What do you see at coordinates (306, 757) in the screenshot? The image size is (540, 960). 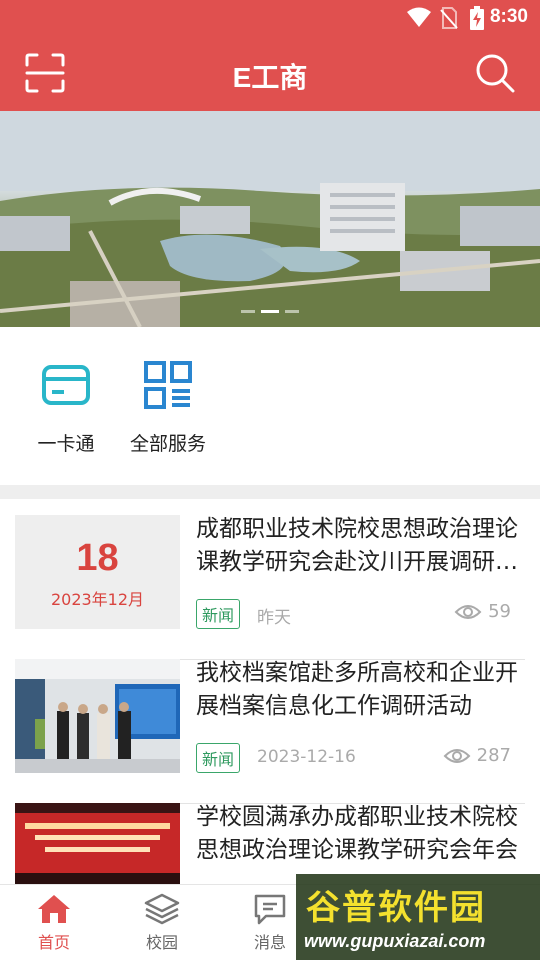 I see `news-time: 2023-12-16` at bounding box center [306, 757].